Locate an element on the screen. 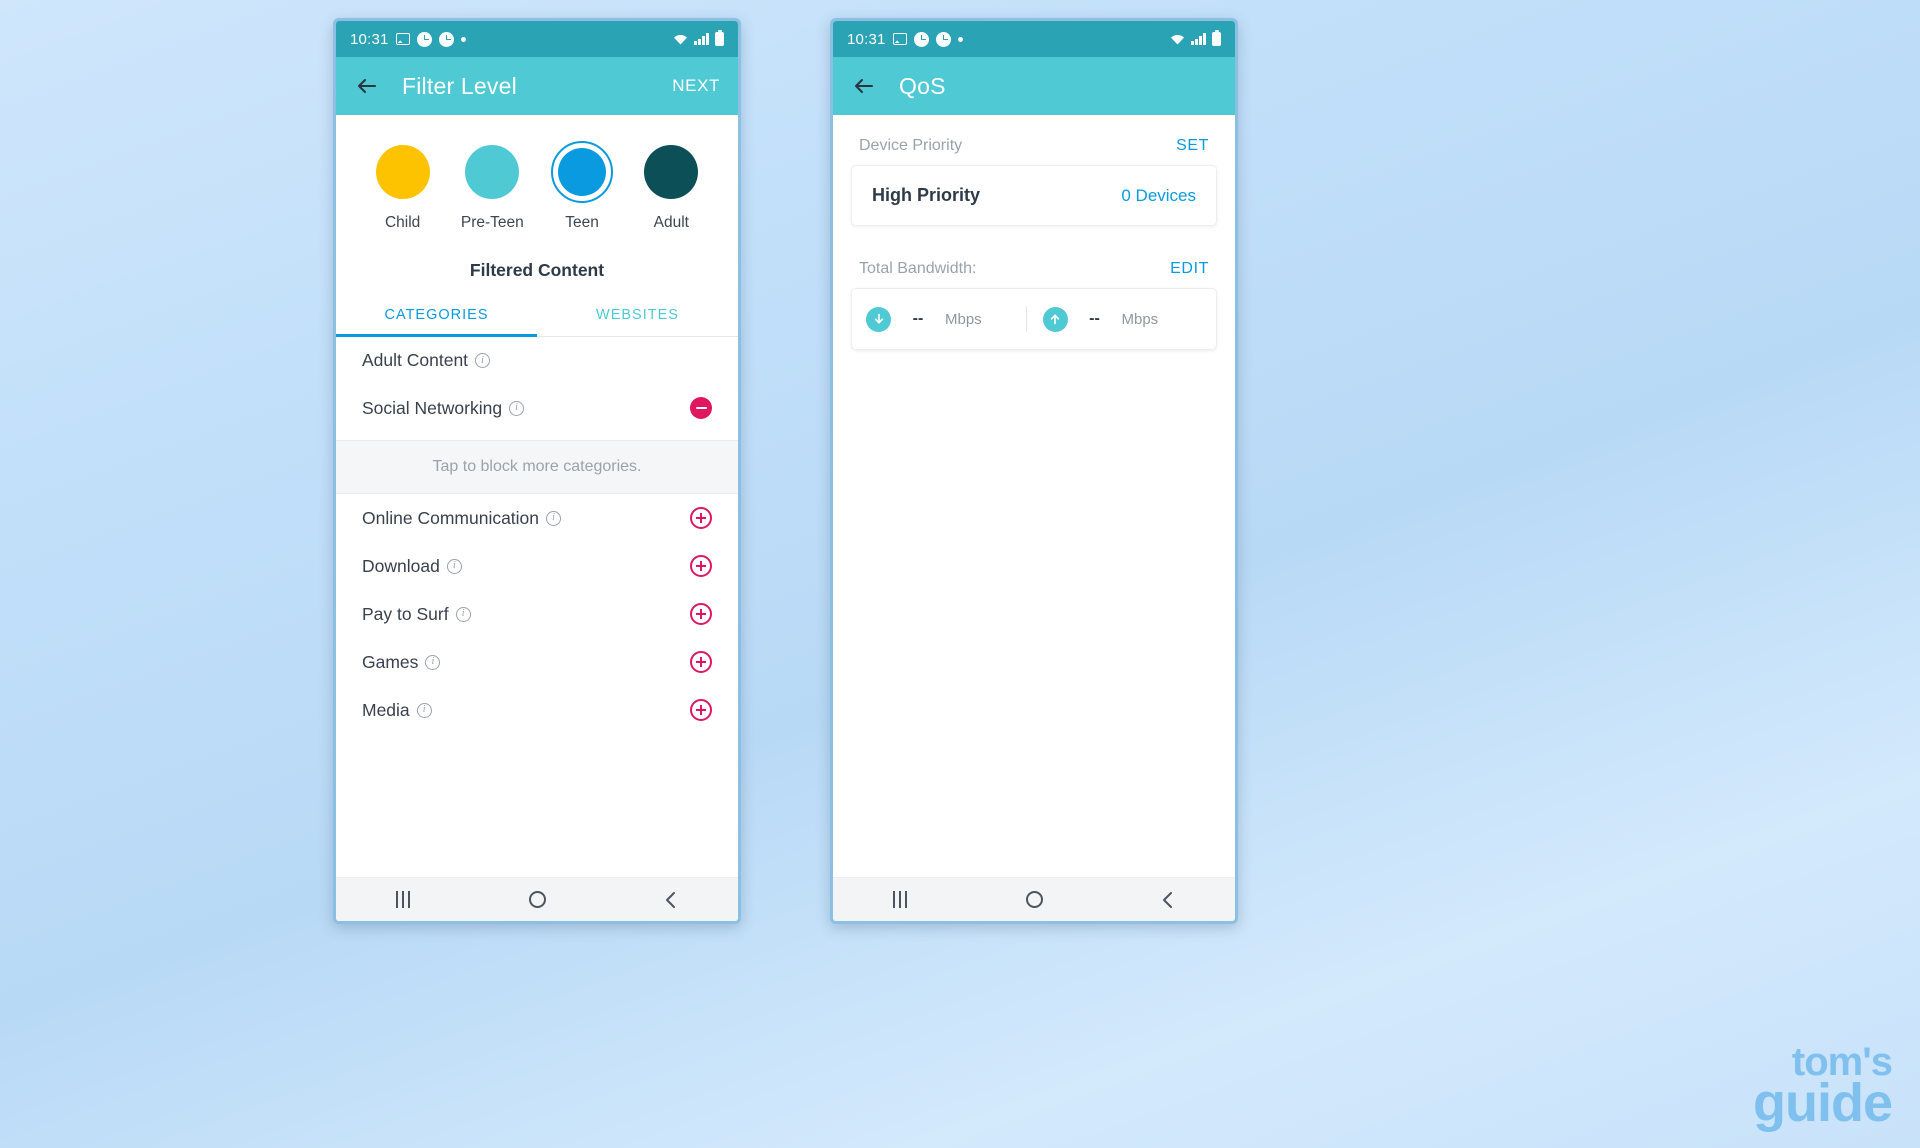 This screenshot has width=1920, height=1148. total-bandwidth-label: Total Bandwidth: is located at coordinates (918, 268).